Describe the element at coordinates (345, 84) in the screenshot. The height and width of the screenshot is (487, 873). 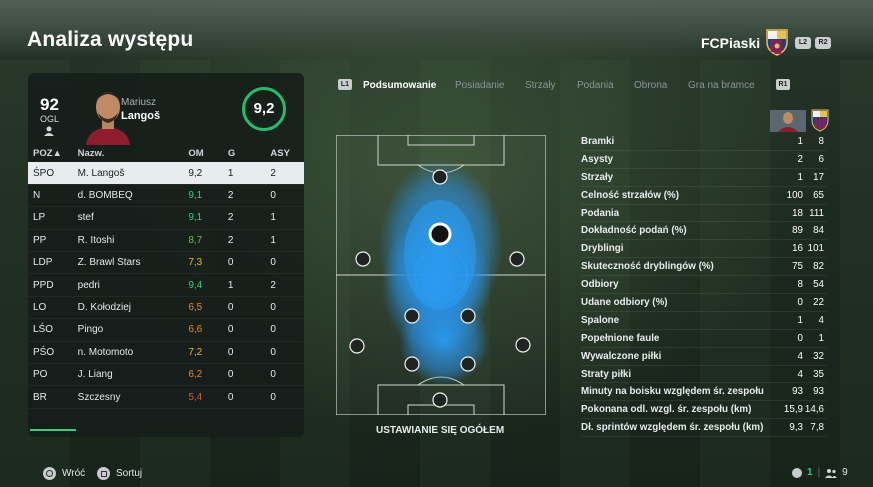
I see `l1-button: L1` at that location.